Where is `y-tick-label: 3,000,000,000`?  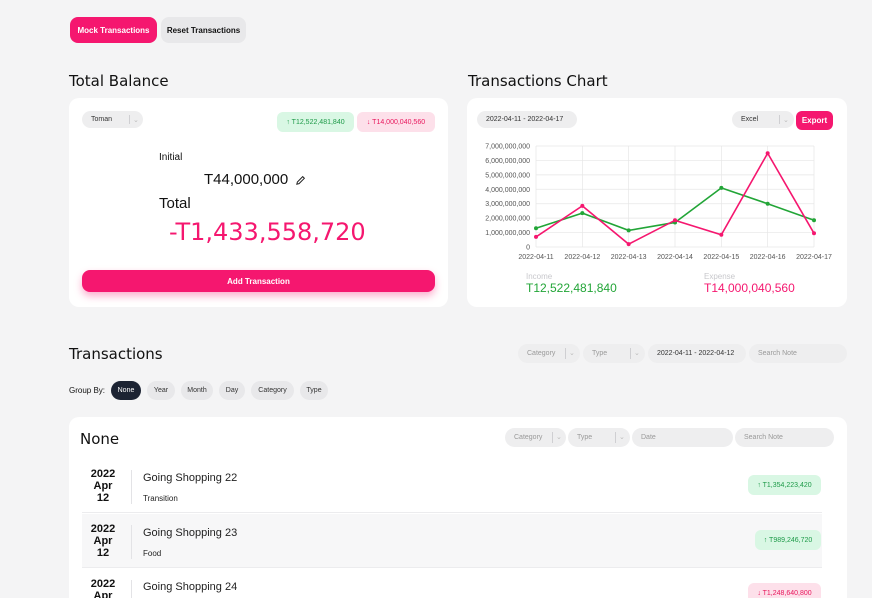
y-tick-label: 3,000,000,000 is located at coordinates (507, 204).